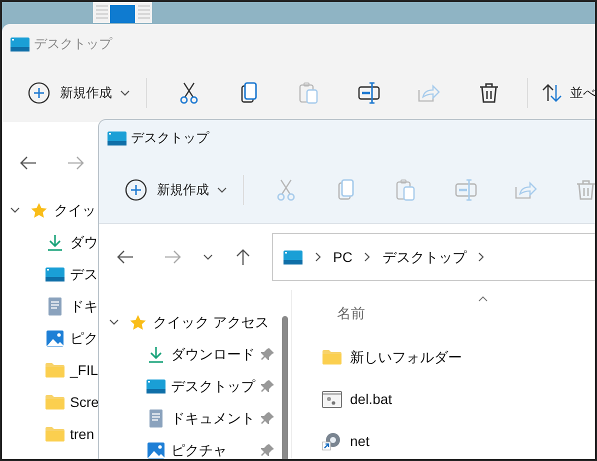  What do you see at coordinates (371, 399) in the screenshot?
I see `file-name: del.bat` at bounding box center [371, 399].